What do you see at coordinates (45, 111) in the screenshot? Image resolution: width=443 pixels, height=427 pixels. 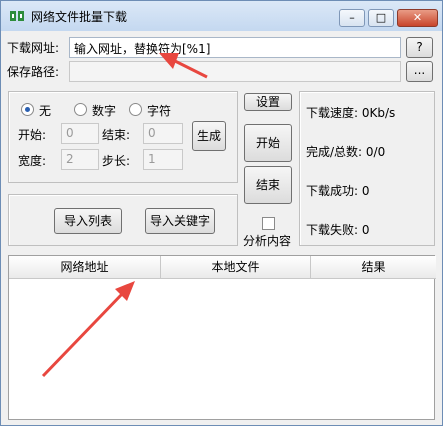 I see `radio-none-label: 无` at bounding box center [45, 111].